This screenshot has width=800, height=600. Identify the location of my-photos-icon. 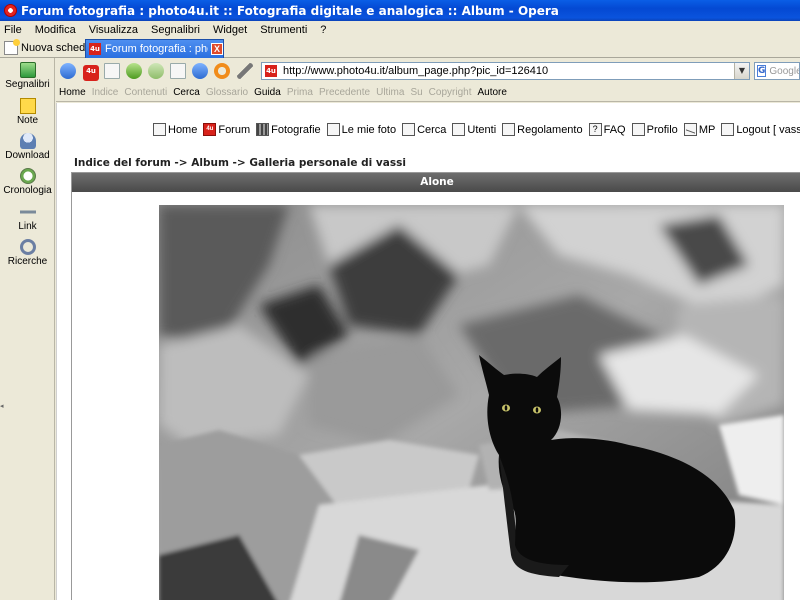
(333, 129).